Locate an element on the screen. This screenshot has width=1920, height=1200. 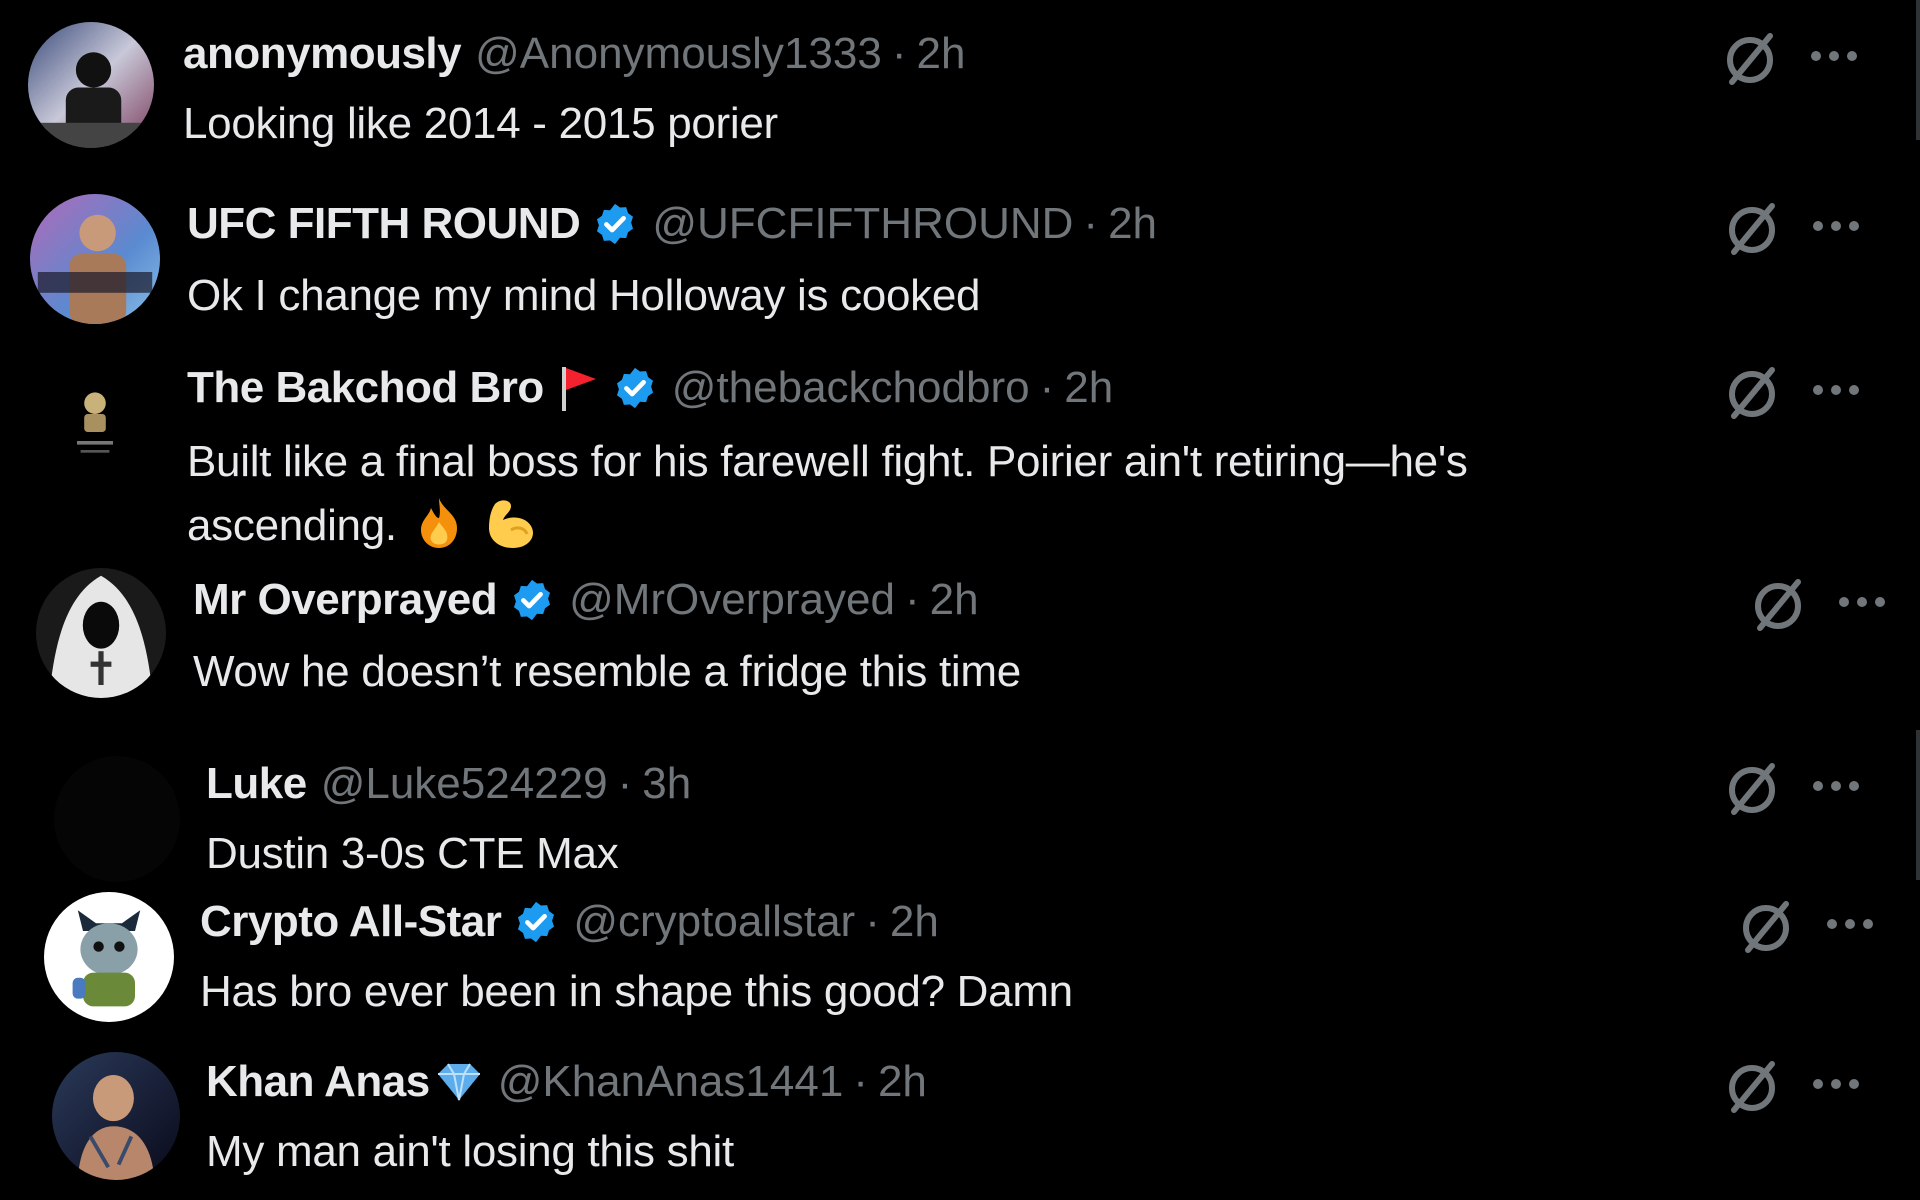
user-handle: @thebackchodbro is located at coordinates (851, 388).